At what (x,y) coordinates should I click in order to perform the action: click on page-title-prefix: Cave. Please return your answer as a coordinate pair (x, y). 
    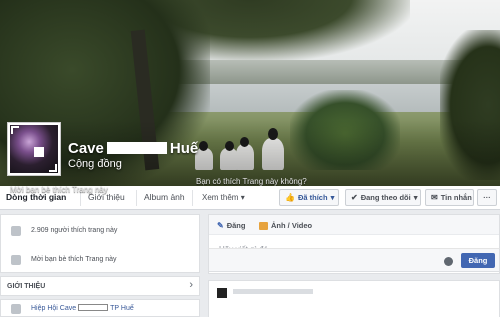
    Looking at the image, I should click on (86, 148).